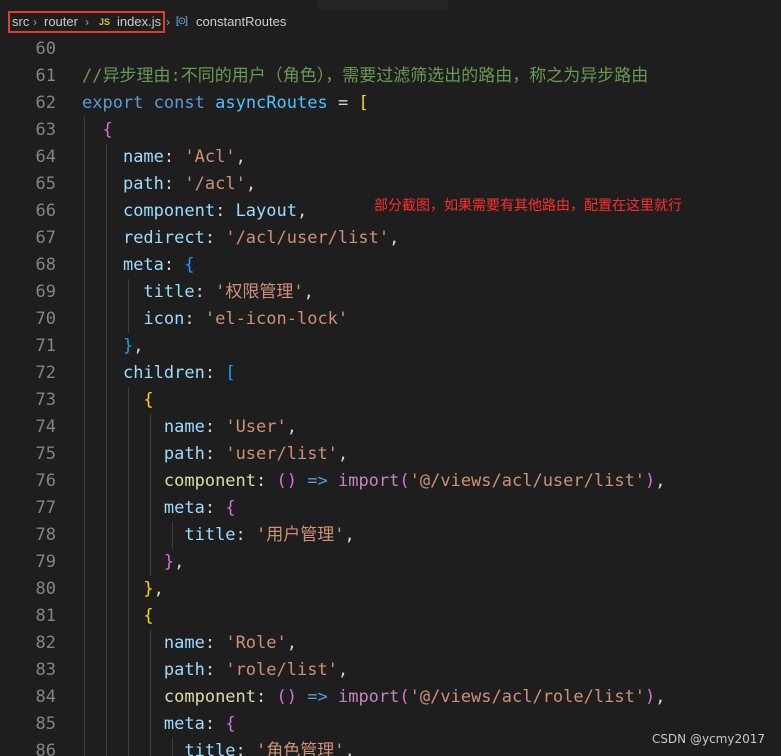 Image resolution: width=781 pixels, height=756 pixels. I want to click on code-line: title: '权限管理',, so click(228, 292).